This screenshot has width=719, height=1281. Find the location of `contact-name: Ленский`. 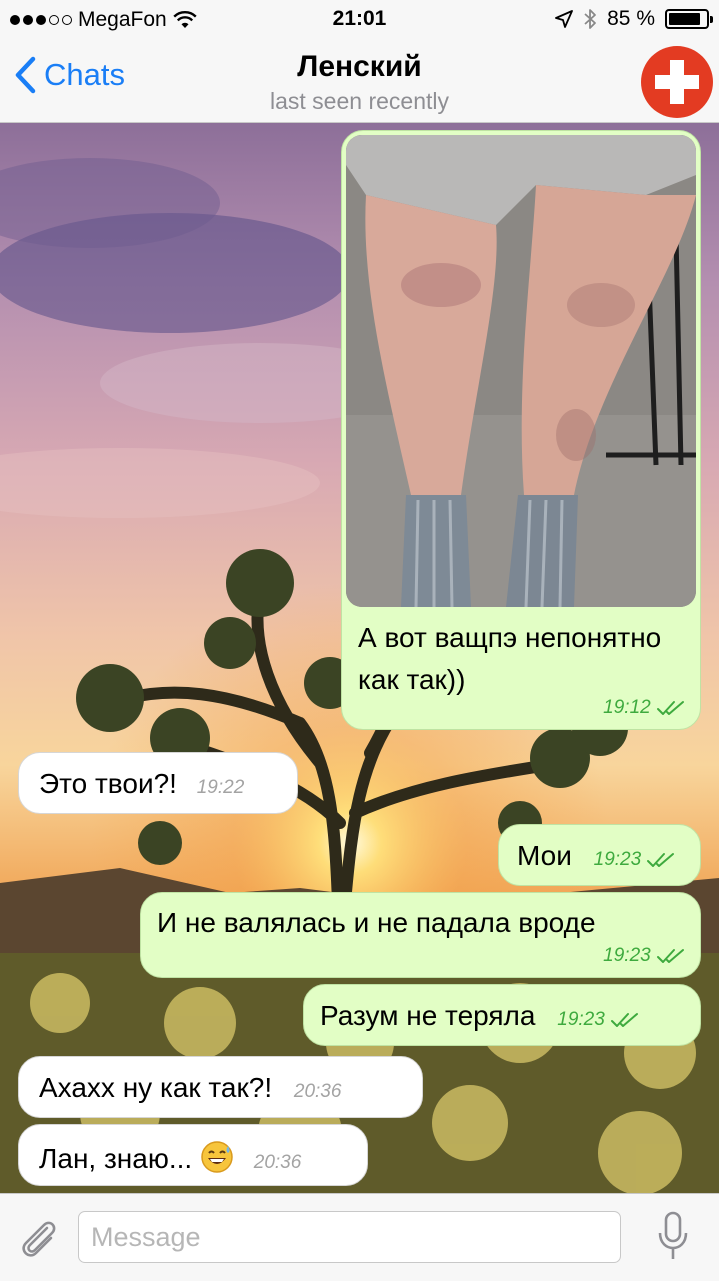

contact-name: Ленский is located at coordinates (359, 67).